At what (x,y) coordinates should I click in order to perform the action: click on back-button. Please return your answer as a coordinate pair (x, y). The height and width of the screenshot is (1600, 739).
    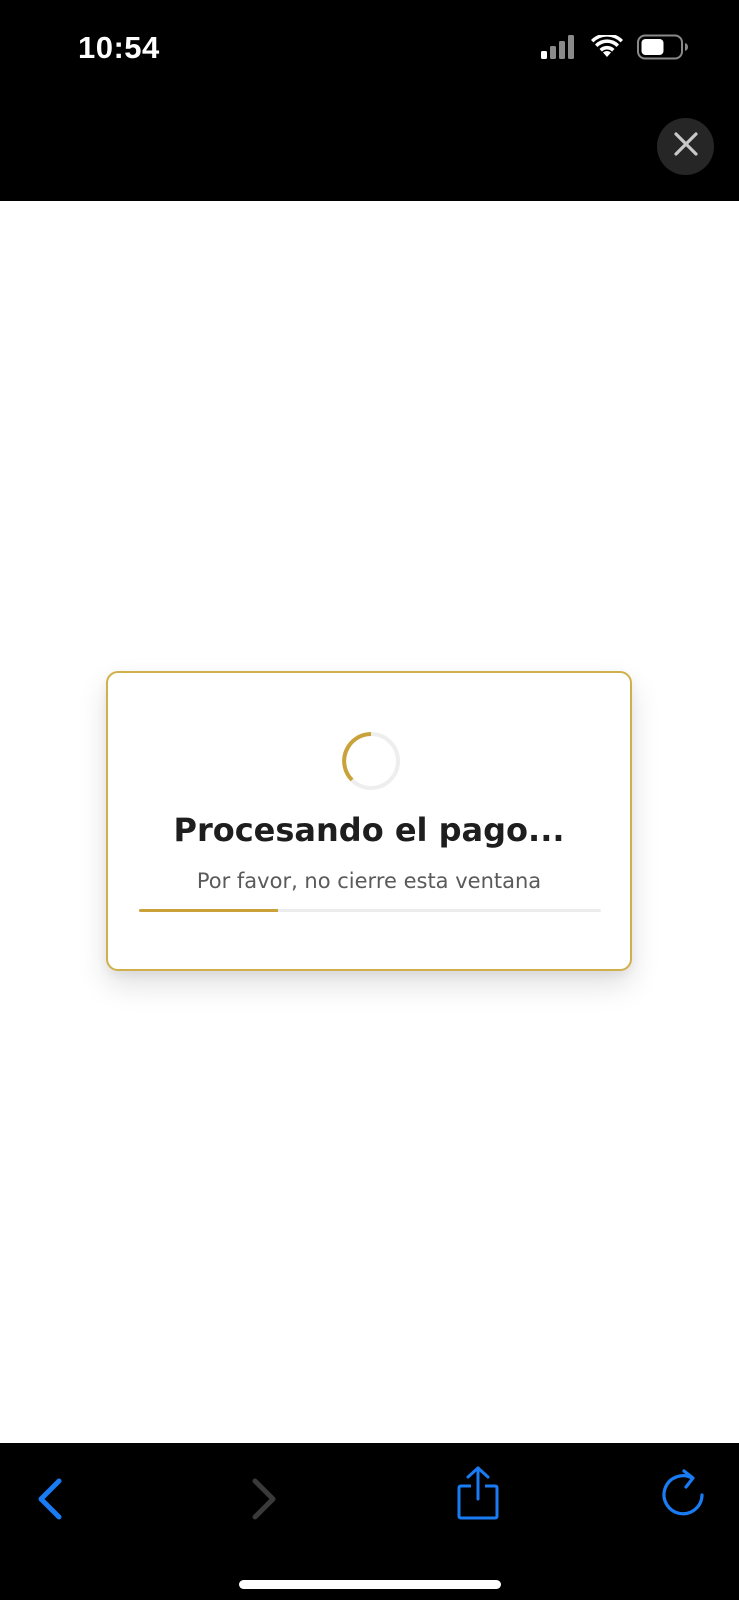
    Looking at the image, I should click on (50, 1501).